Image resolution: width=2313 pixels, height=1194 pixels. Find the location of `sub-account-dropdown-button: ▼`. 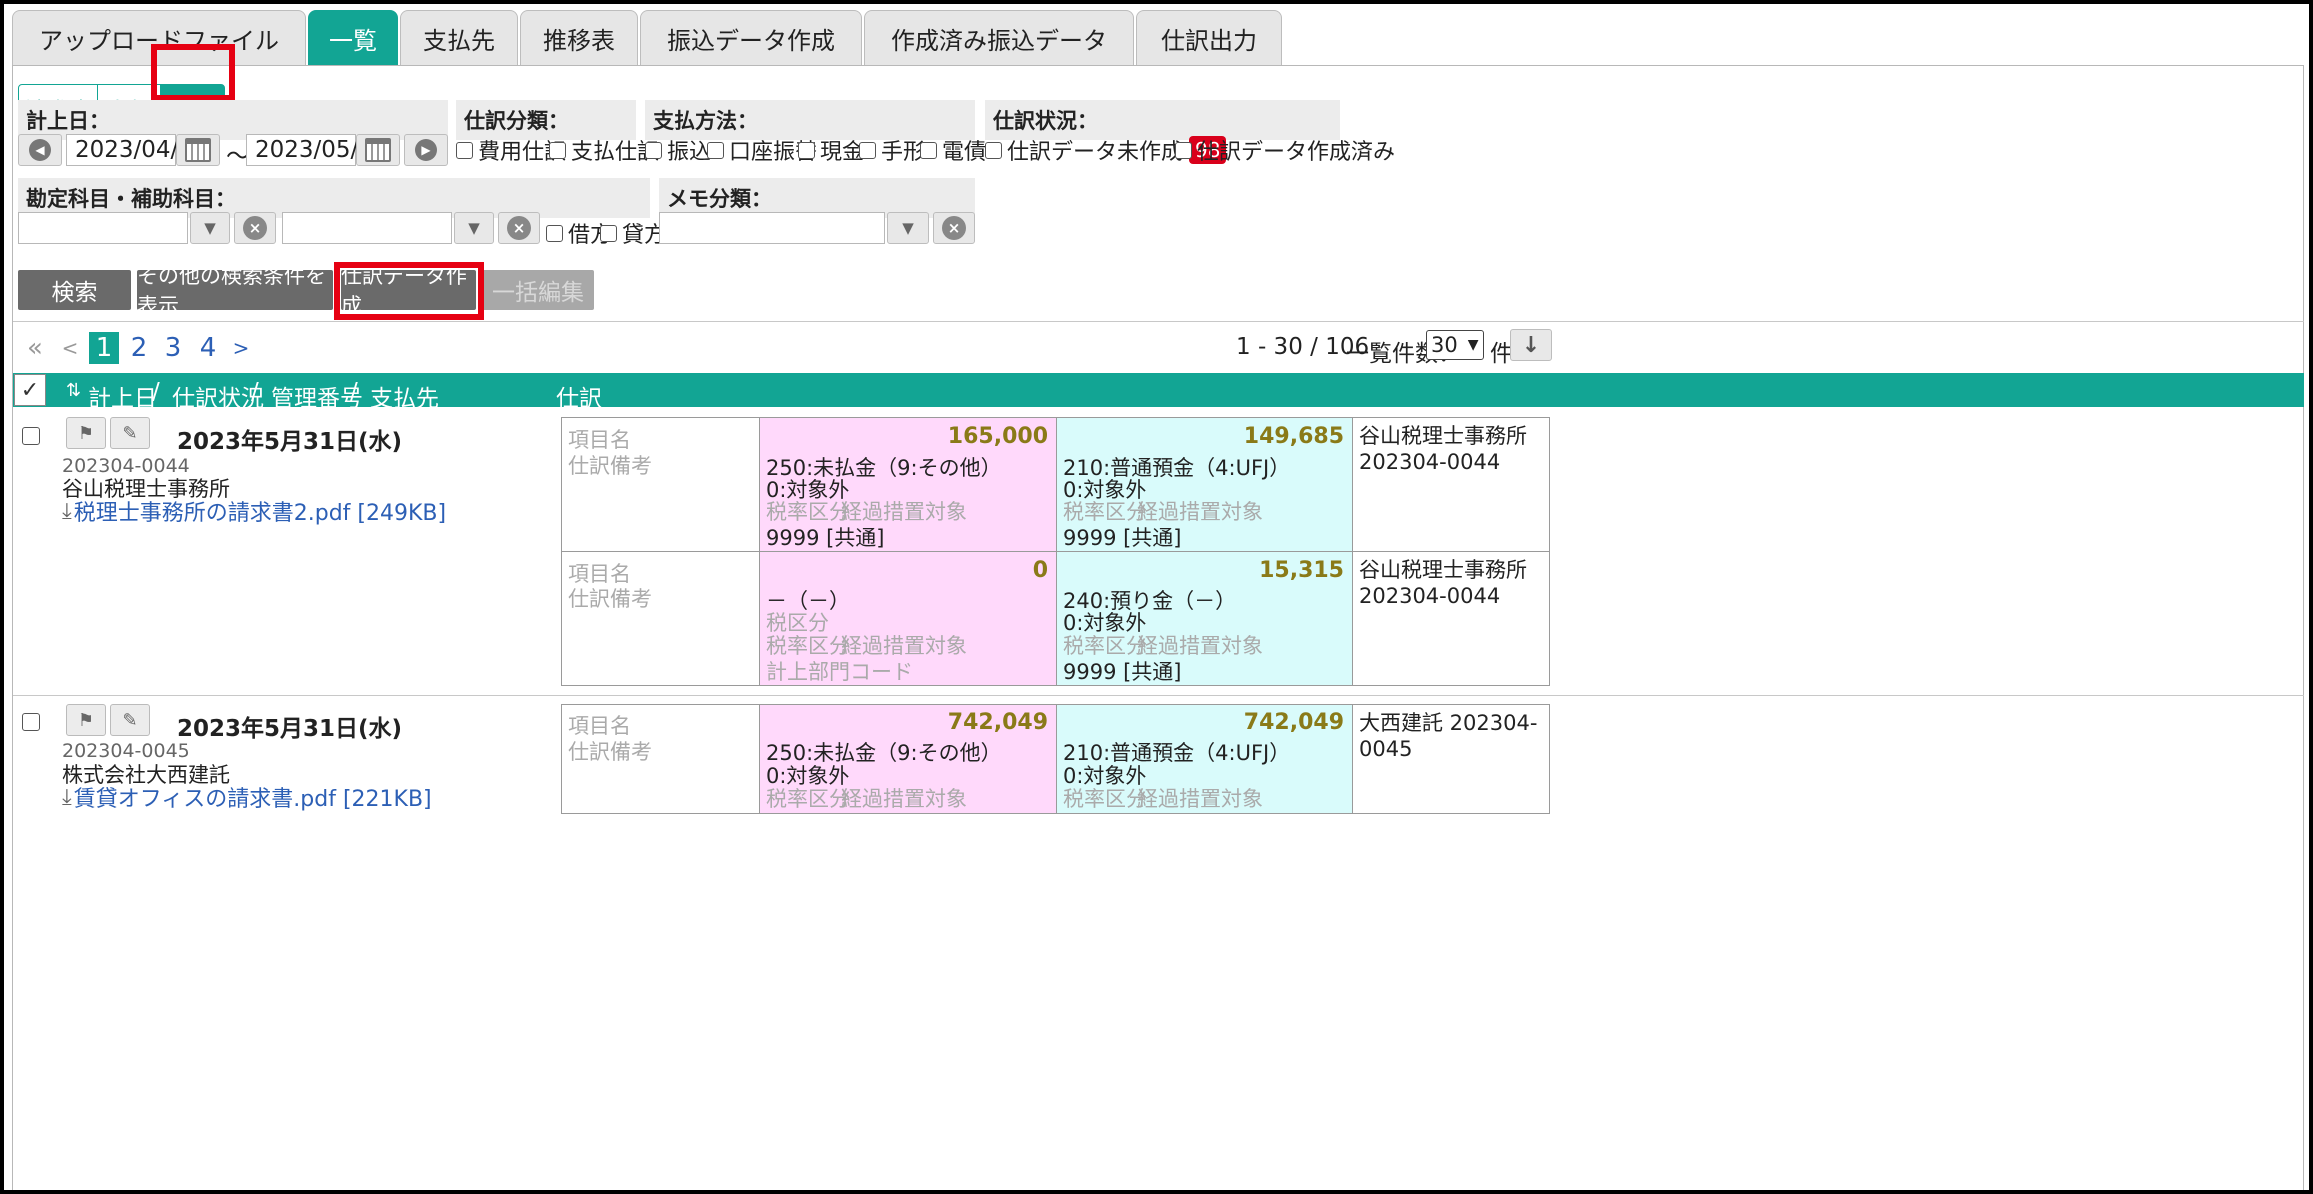

sub-account-dropdown-button: ▼ is located at coordinates (474, 228).